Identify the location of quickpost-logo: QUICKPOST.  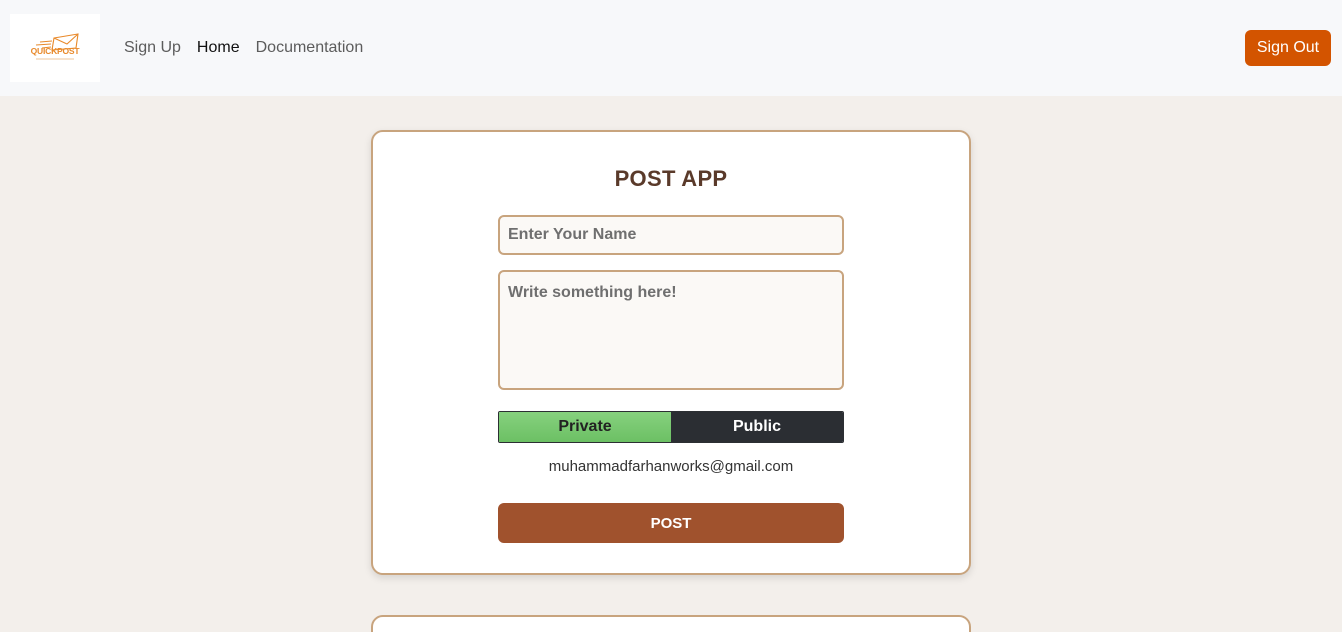
(55, 48).